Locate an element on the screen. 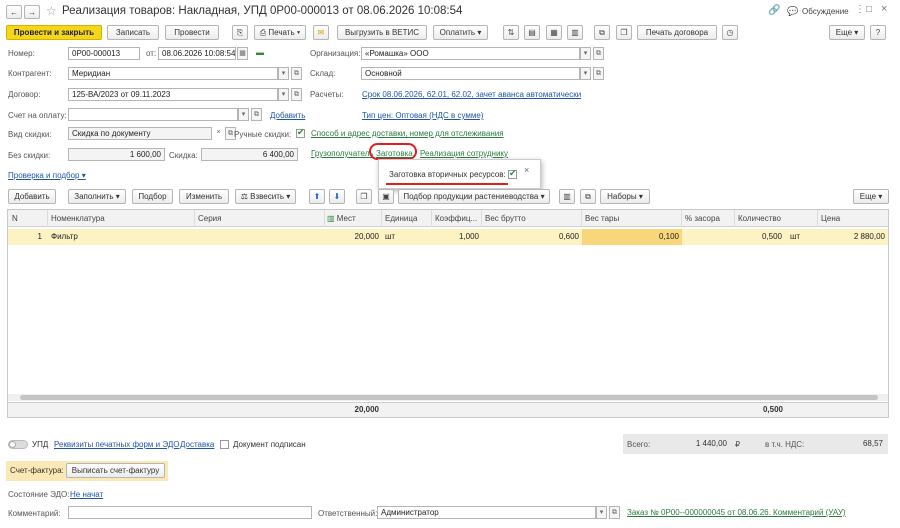 This screenshot has height=528, width=900. cell-unit: шт is located at coordinates (390, 237).